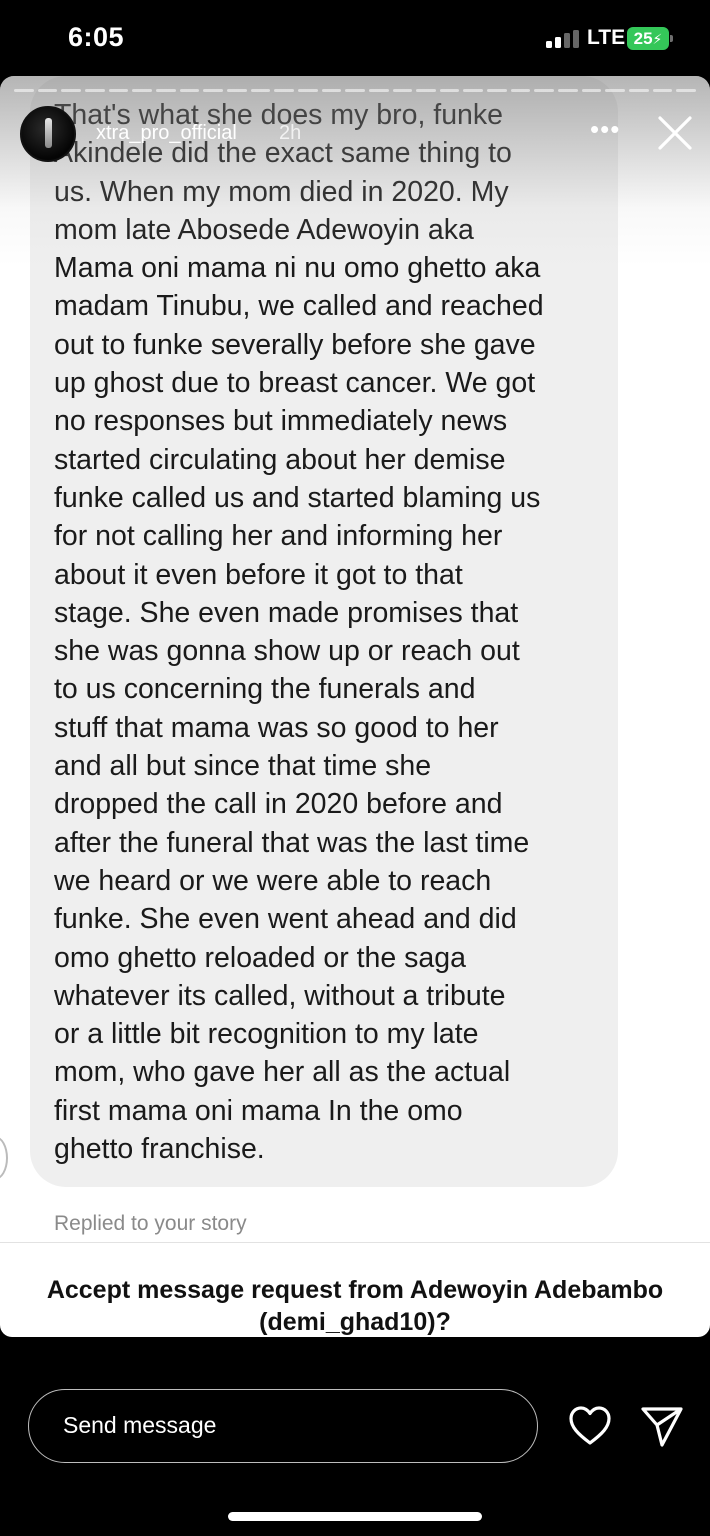 This screenshot has height=1536, width=710. Describe the element at coordinates (355, 38) in the screenshot. I see `status-bar: 6:05 LTE 25⚡` at that location.